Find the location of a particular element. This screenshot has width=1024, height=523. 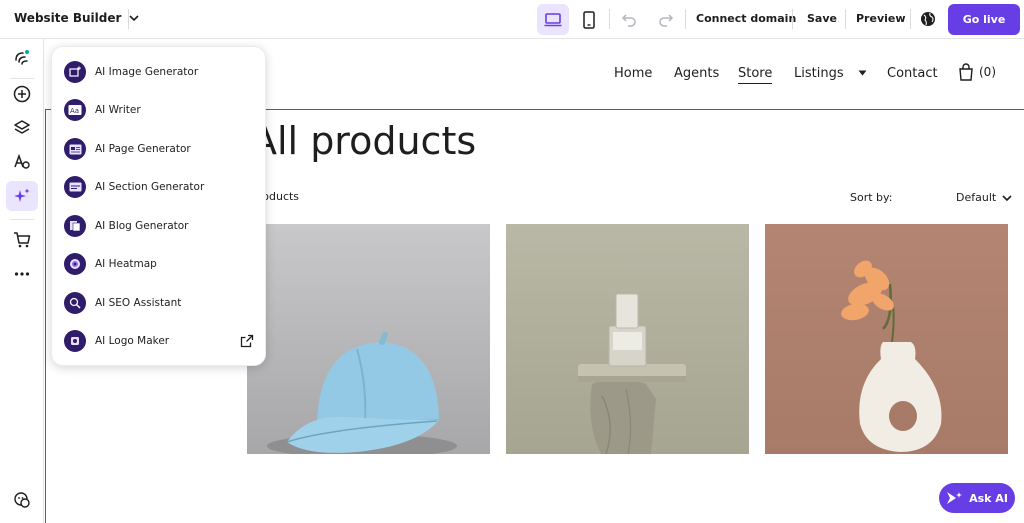

ask-ai-button: Ask AI is located at coordinates (977, 498).